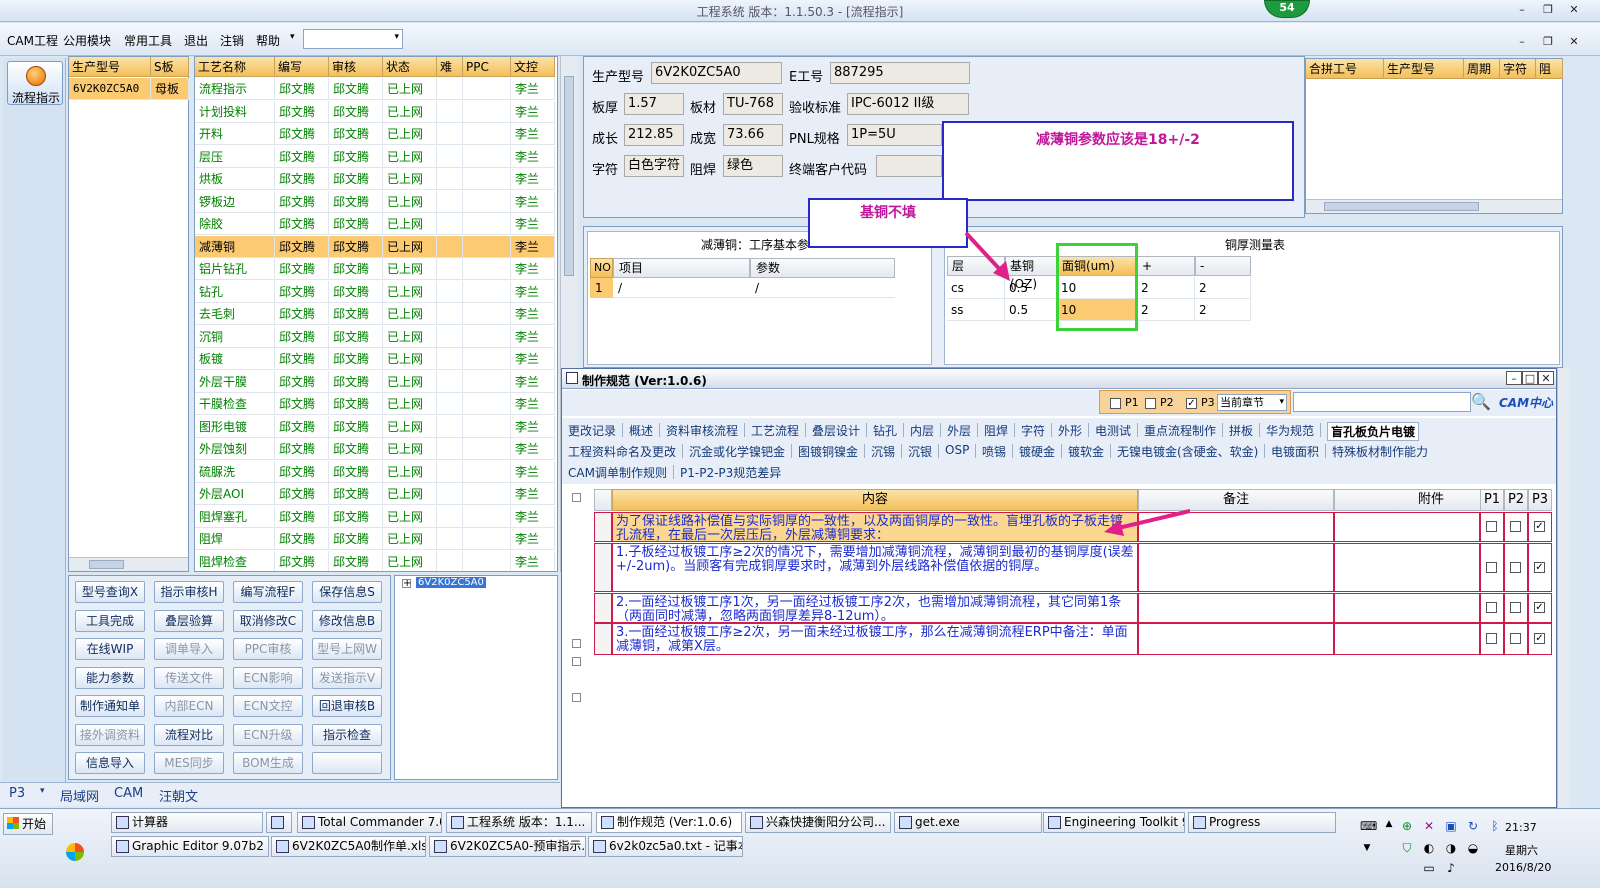 This screenshot has height=888, width=1600. Describe the element at coordinates (268, 649) in the screenshot. I see `function-button: PPC审核` at that location.